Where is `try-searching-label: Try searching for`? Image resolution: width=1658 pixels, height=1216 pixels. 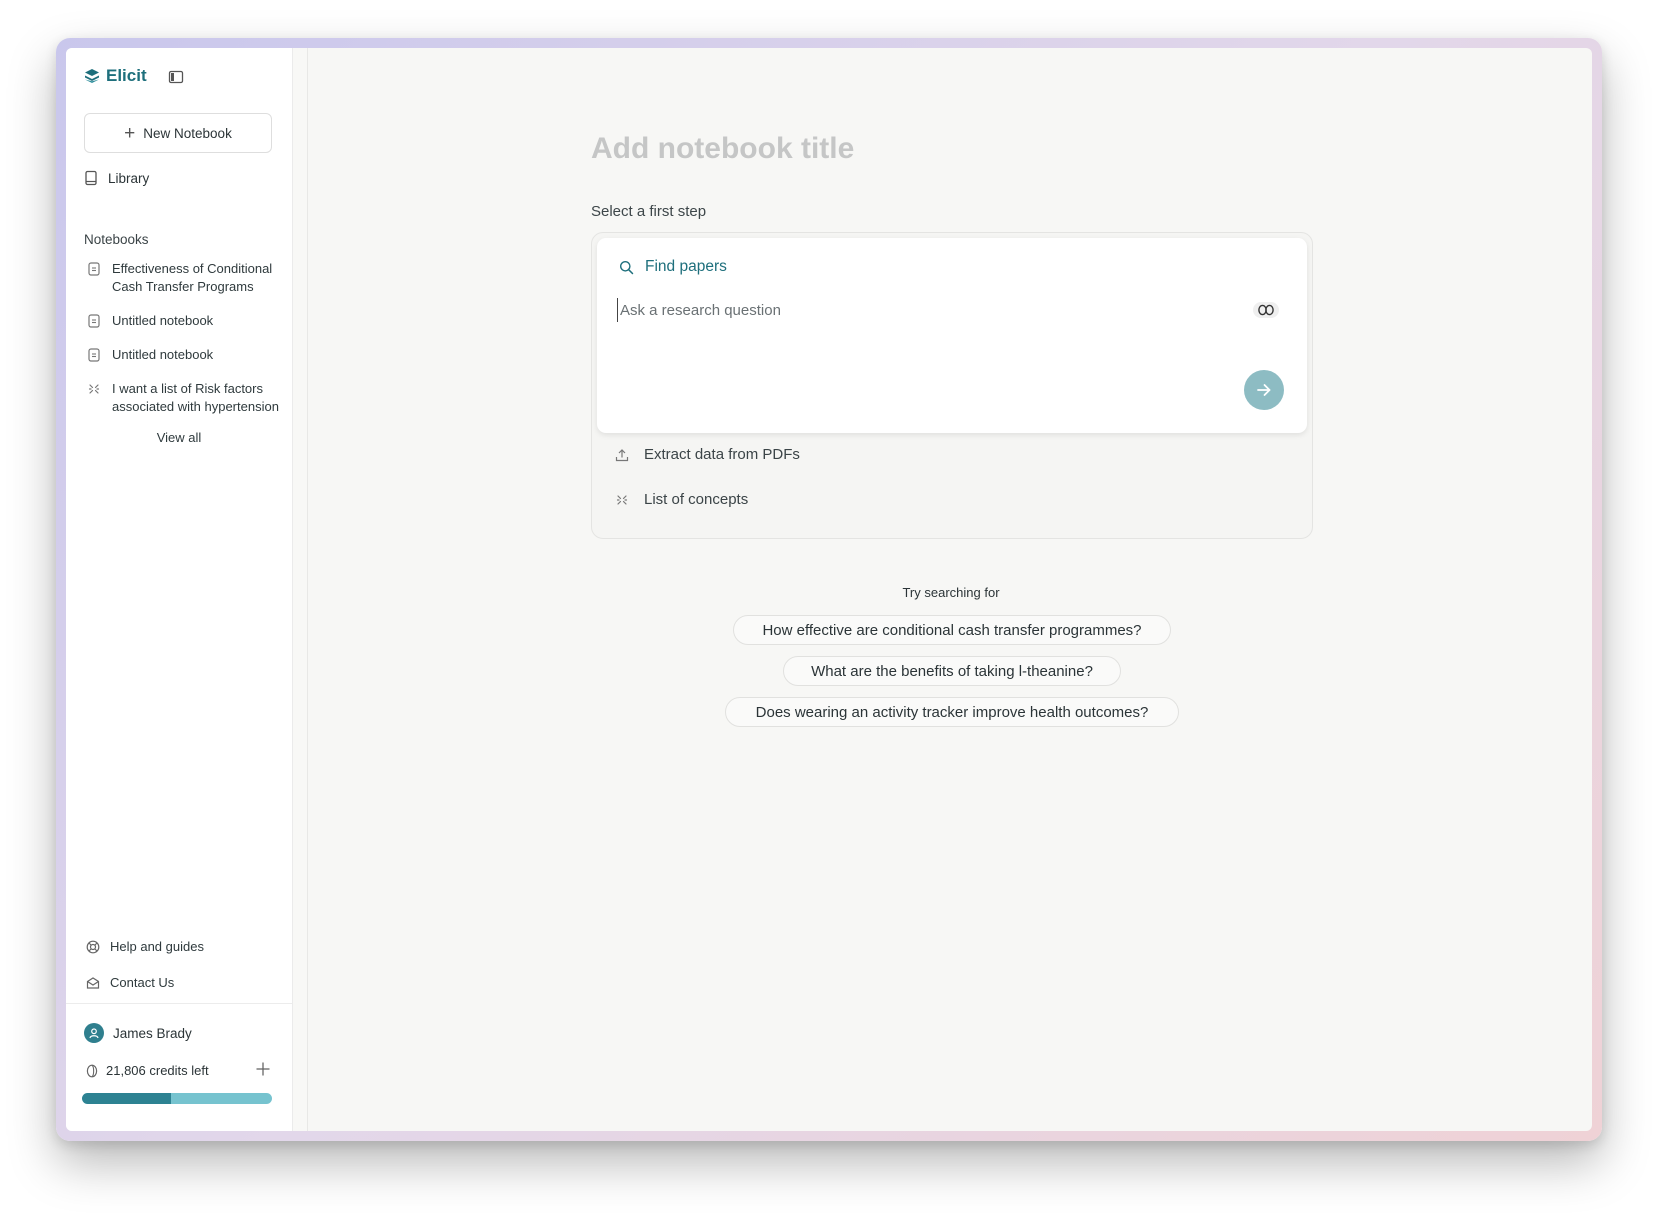 try-searching-label: Try searching for is located at coordinates (951, 592).